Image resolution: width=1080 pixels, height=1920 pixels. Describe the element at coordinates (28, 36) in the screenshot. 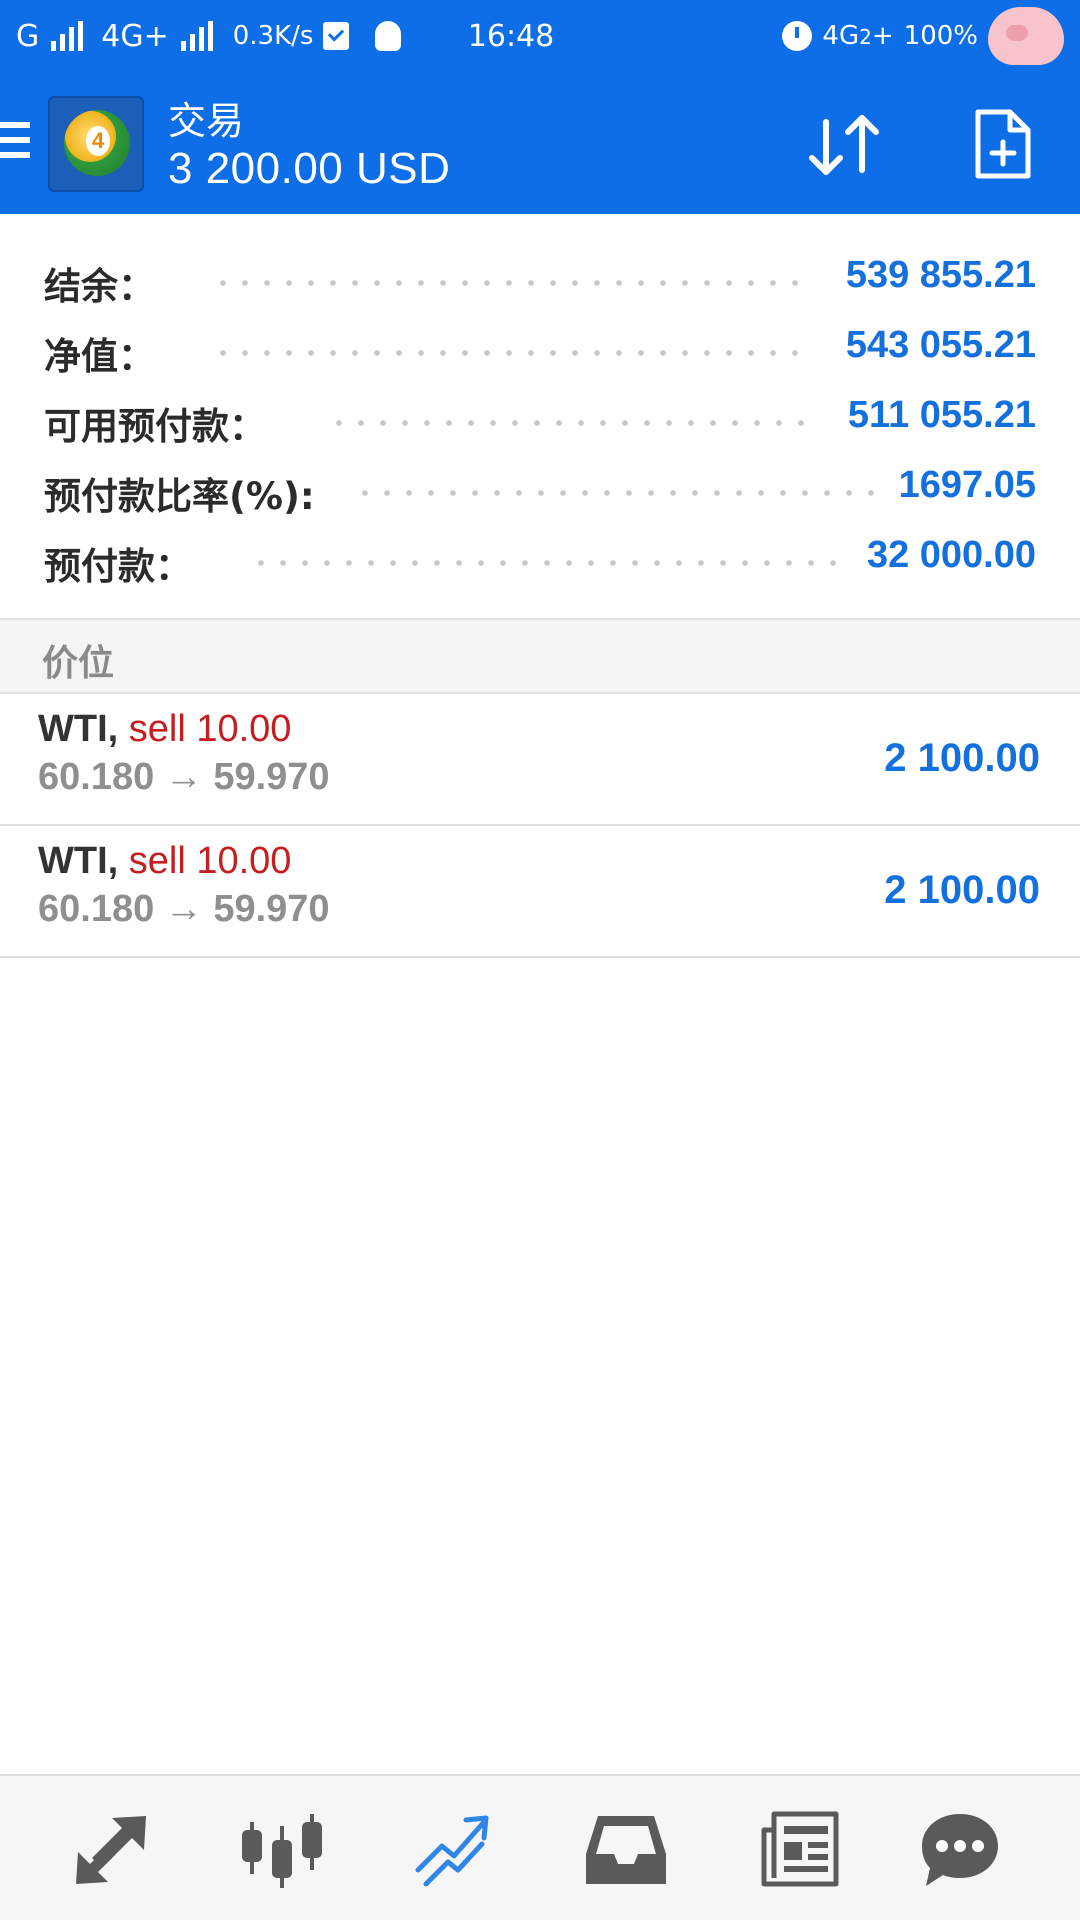

I see `network-label-1: G` at that location.